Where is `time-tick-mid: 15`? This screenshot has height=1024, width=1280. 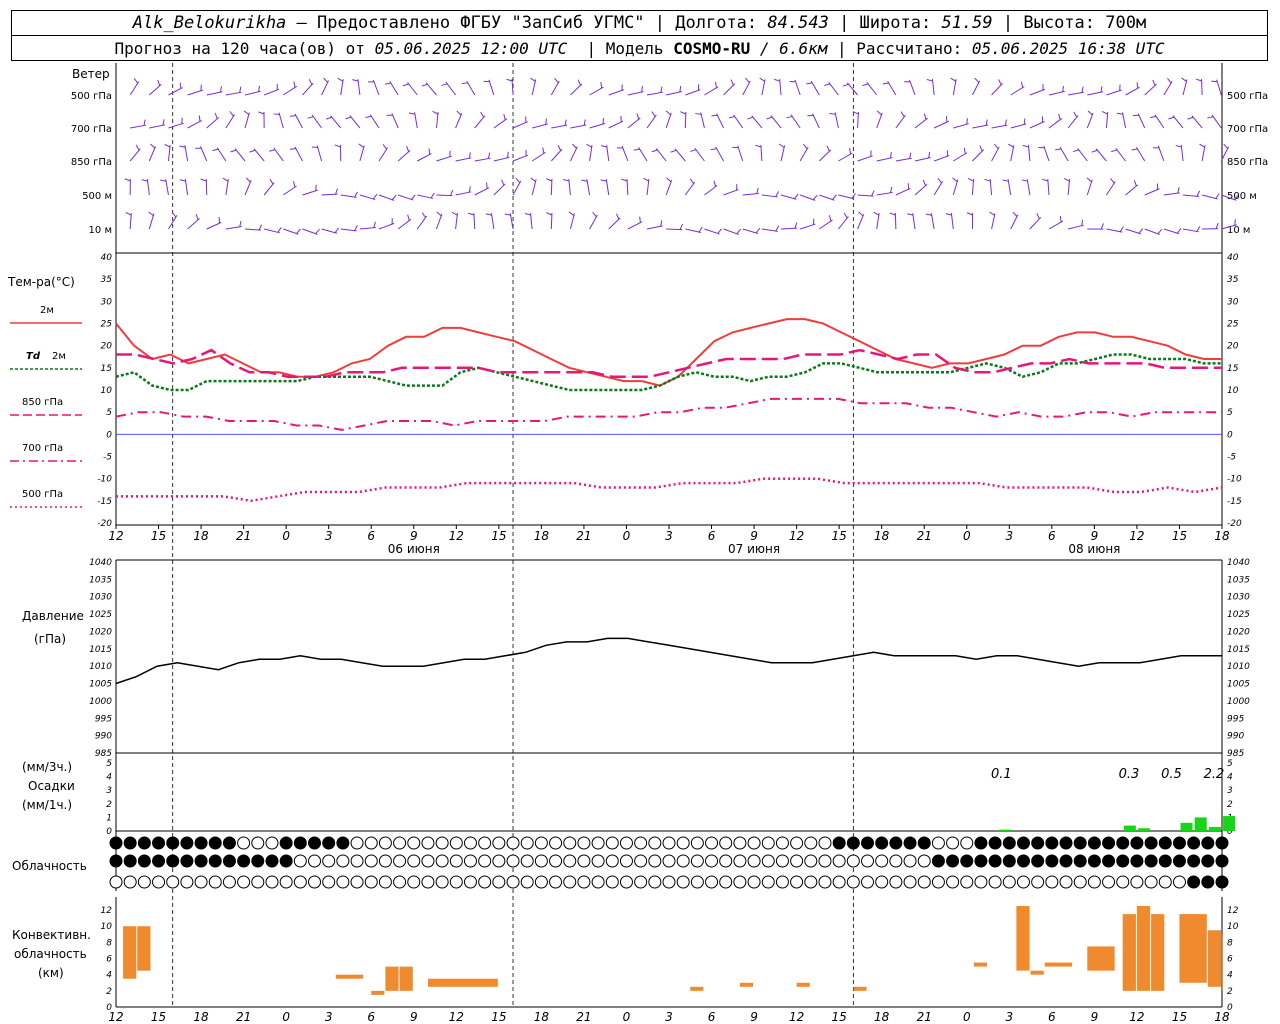 time-tick-mid: 15 is located at coordinates (839, 536).